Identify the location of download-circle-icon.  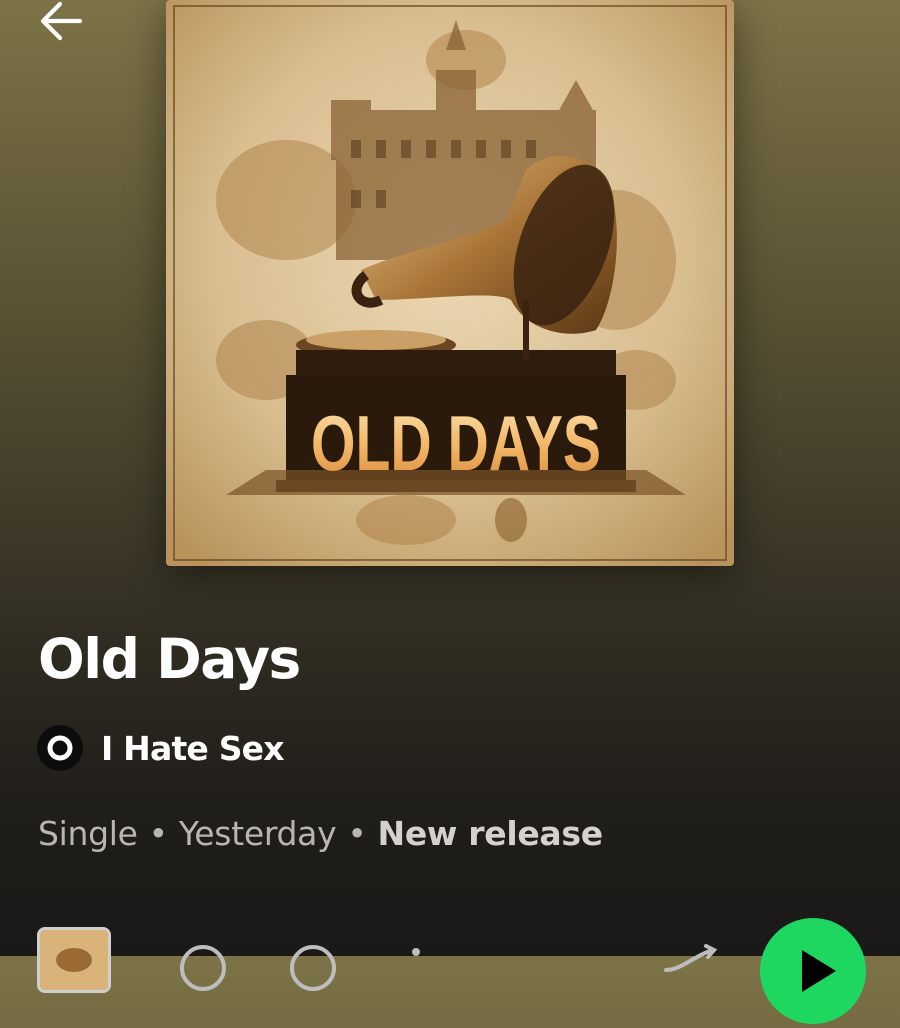
(313, 968).